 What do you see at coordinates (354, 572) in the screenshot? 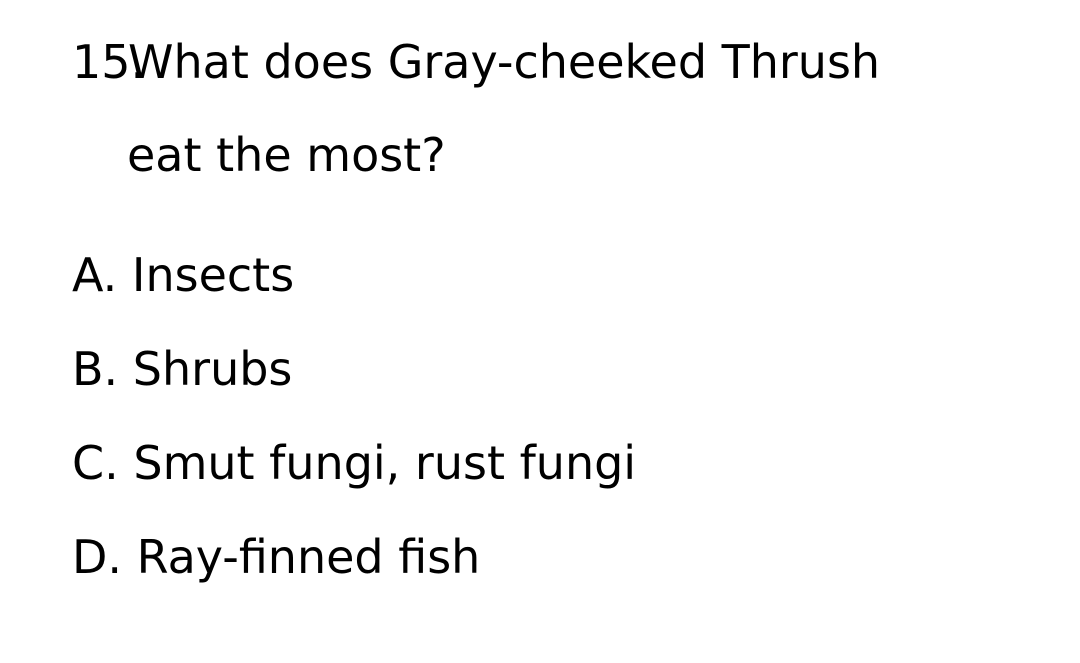
I see `option-d: D. Ray-finned fish` at bounding box center [354, 572].